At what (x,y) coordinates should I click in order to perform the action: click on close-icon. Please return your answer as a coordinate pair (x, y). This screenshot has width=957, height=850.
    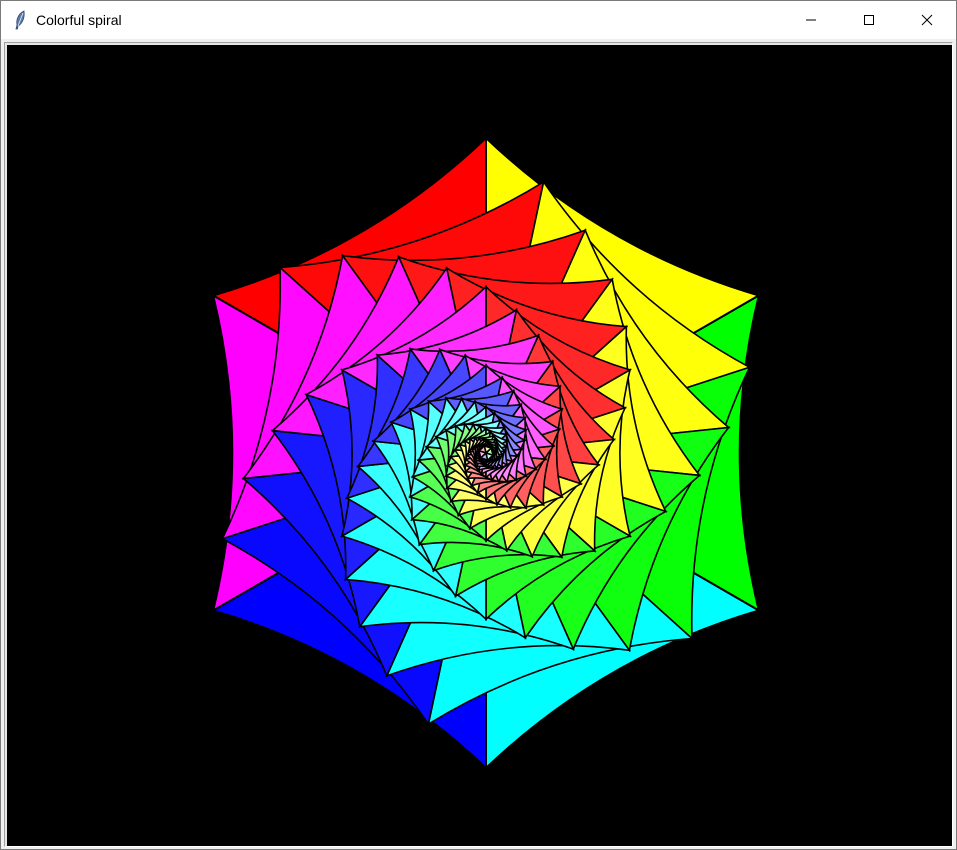
    Looking at the image, I should click on (927, 20).